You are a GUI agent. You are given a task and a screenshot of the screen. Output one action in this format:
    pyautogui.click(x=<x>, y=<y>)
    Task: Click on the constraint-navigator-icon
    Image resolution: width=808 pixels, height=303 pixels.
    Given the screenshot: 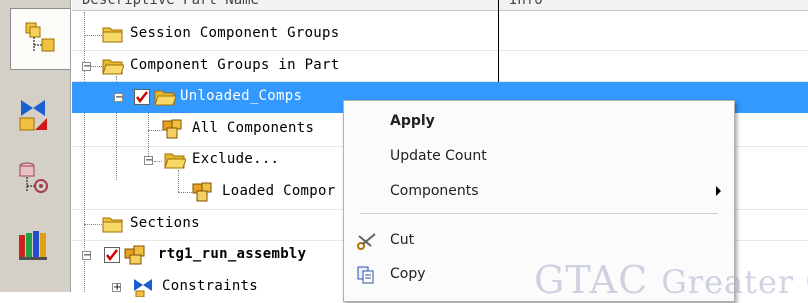 What is the action you would take?
    pyautogui.click(x=33, y=115)
    